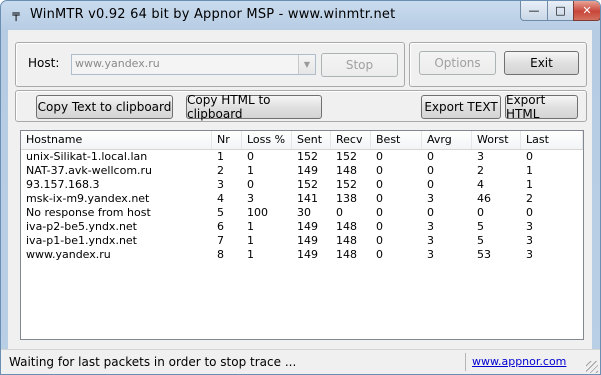 The width and height of the screenshot is (601, 375). Describe the element at coordinates (117, 63) in the screenshot. I see `host-value: www.yandex.ru` at that location.